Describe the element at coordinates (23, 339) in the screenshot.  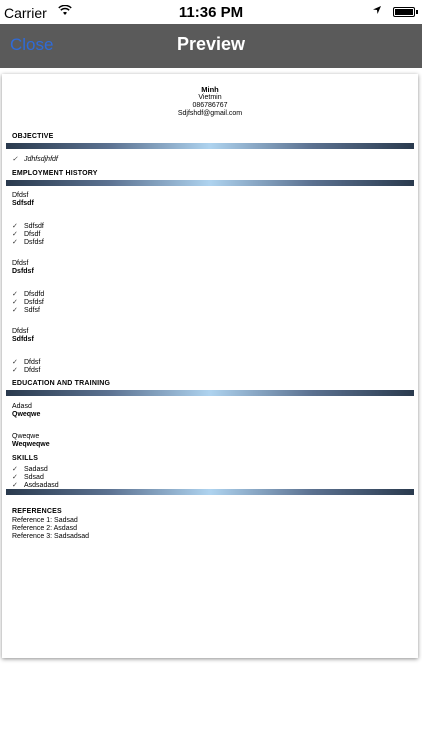
I see `job-position: Sdfdsf` at that location.